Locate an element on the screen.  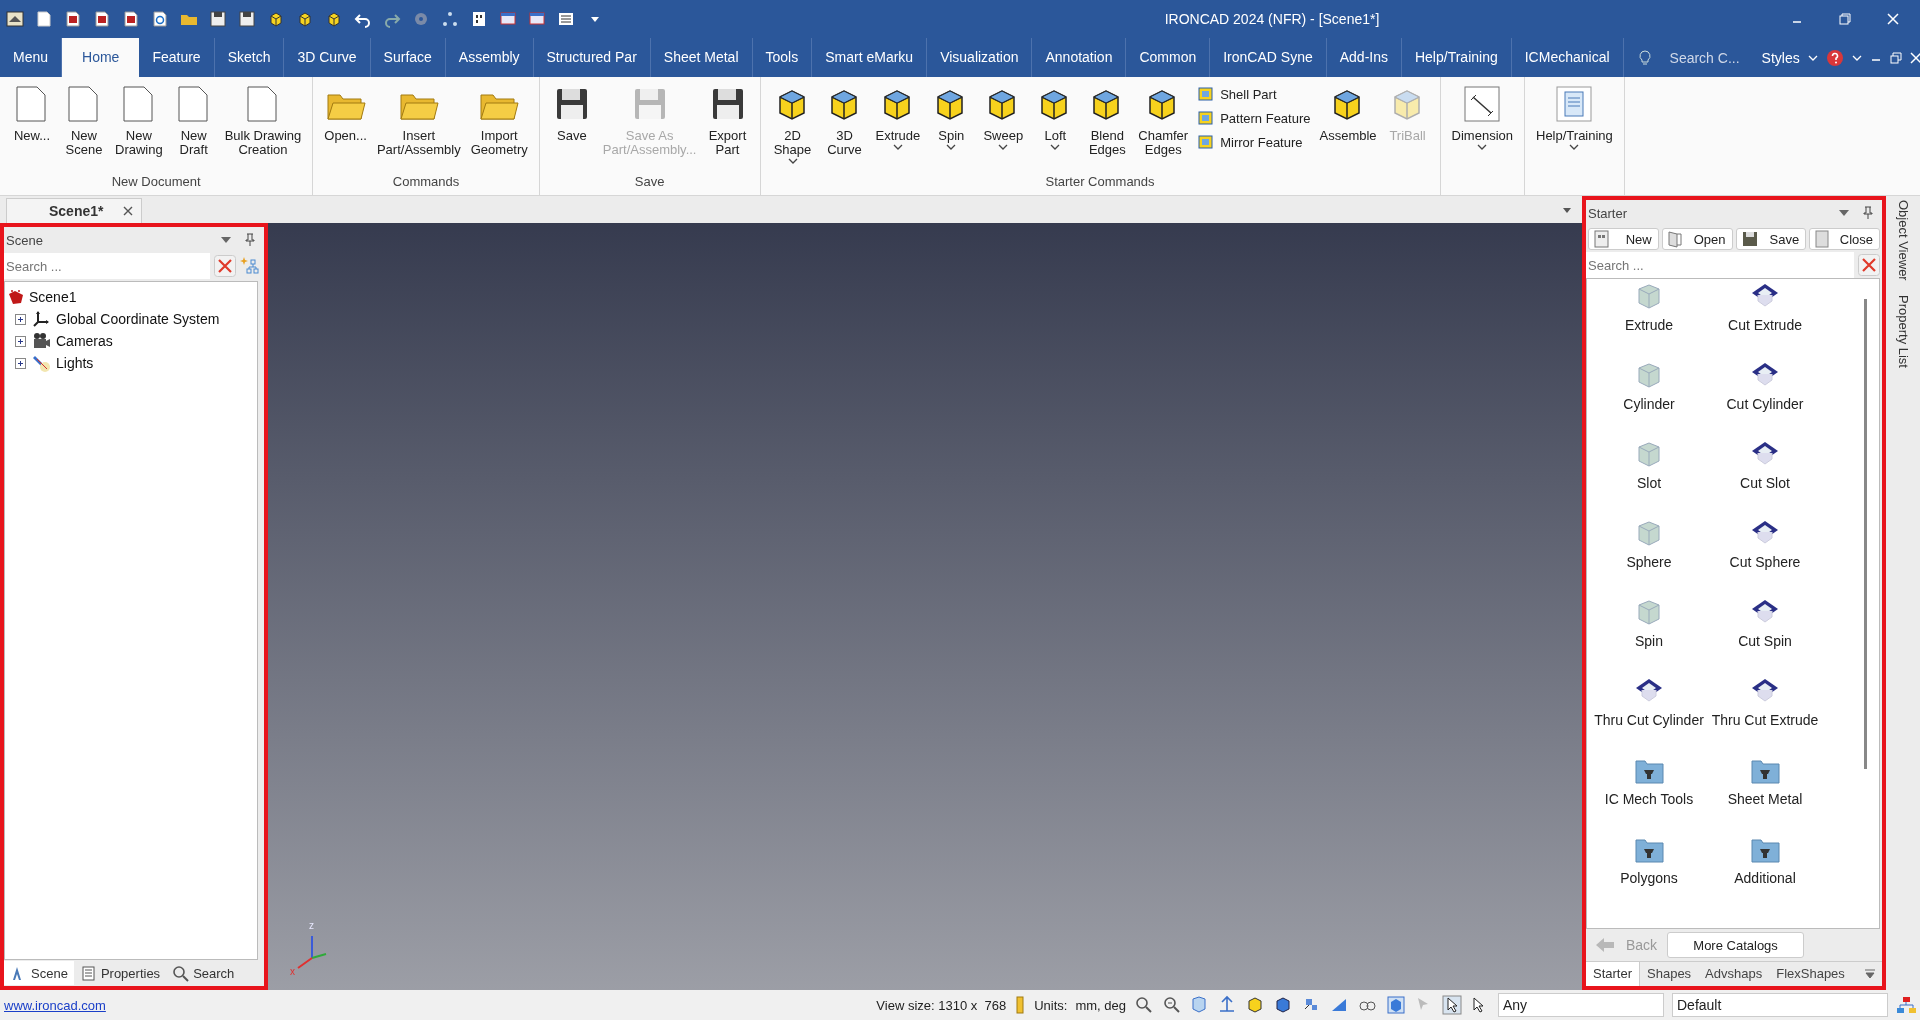
catalog-item: Spin is located at coordinates (1649, 634).